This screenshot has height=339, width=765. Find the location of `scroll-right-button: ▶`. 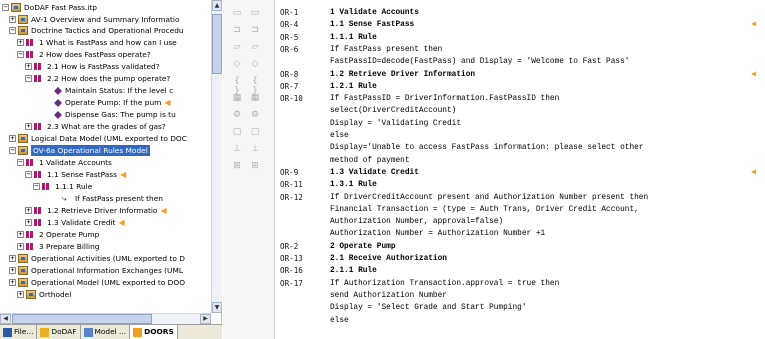

scroll-right-button: ▶ is located at coordinates (205, 319).